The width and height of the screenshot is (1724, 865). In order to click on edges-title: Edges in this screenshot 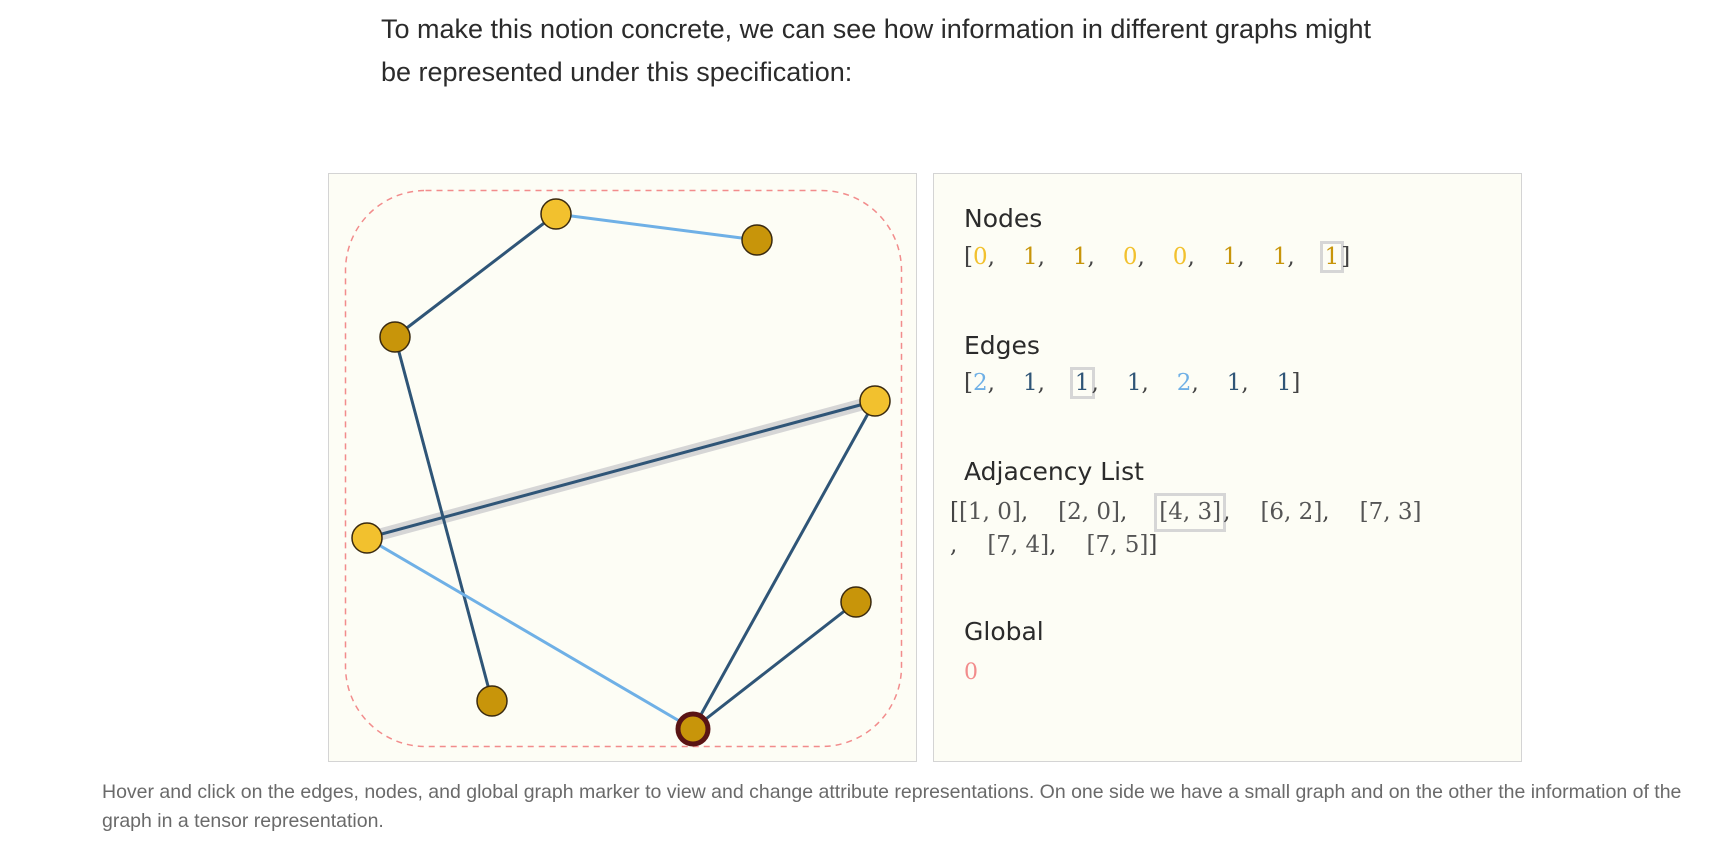, I will do `click(1002, 345)`.